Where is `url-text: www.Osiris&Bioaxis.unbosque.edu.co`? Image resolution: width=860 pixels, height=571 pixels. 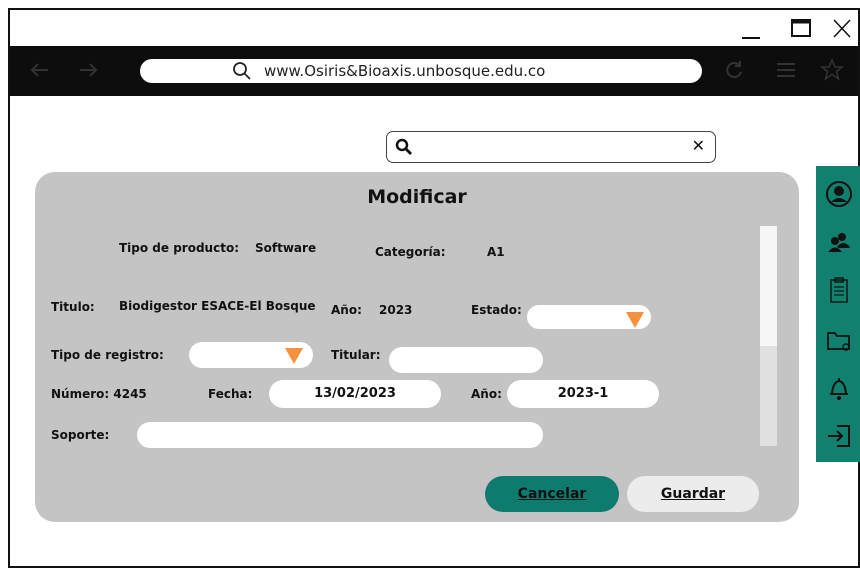
url-text: www.Osiris&Bioaxis.unbosque.edu.co is located at coordinates (405, 71).